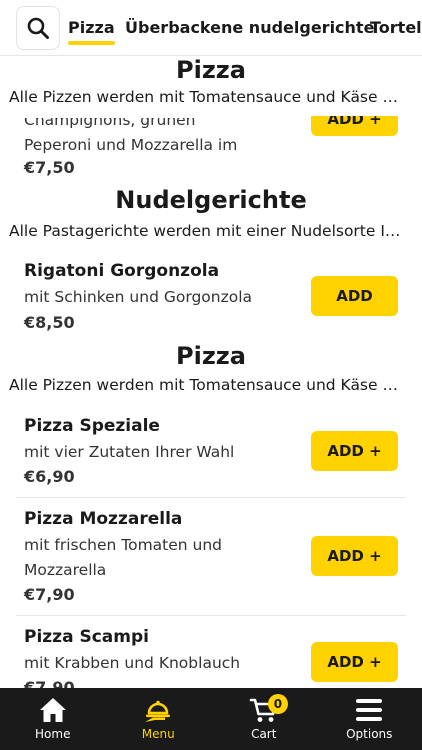  What do you see at coordinates (92, 426) in the screenshot?
I see `item-name: Pizza Speziale` at bounding box center [92, 426].